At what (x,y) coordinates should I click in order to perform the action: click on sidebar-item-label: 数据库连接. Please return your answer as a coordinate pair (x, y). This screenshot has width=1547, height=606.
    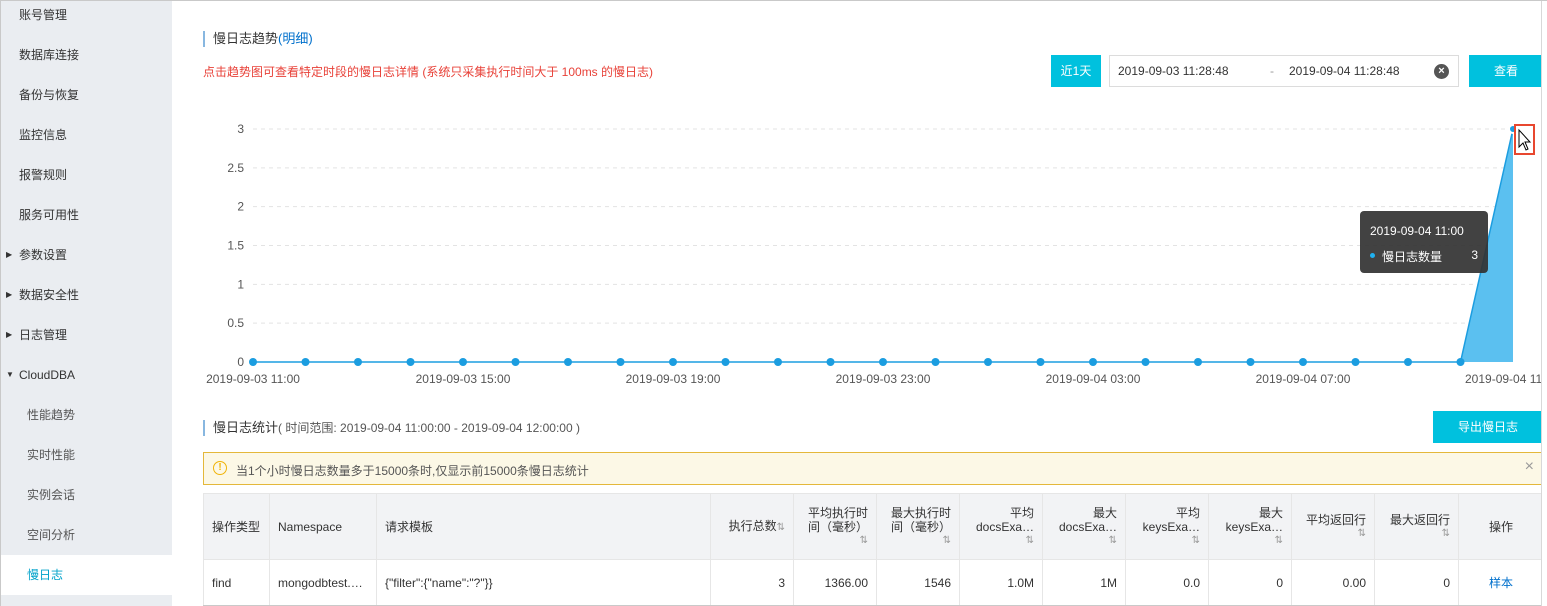
    Looking at the image, I should click on (49, 55).